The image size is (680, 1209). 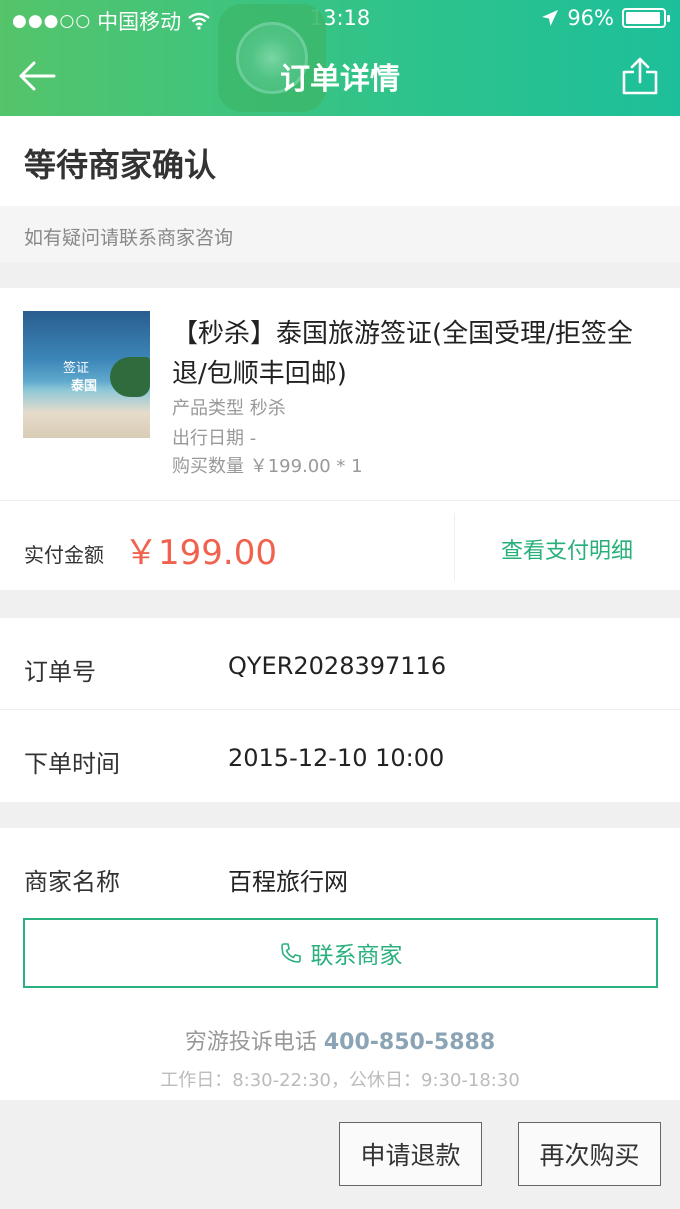 What do you see at coordinates (64, 555) in the screenshot?
I see `paid-amount-label: 实付金额` at bounding box center [64, 555].